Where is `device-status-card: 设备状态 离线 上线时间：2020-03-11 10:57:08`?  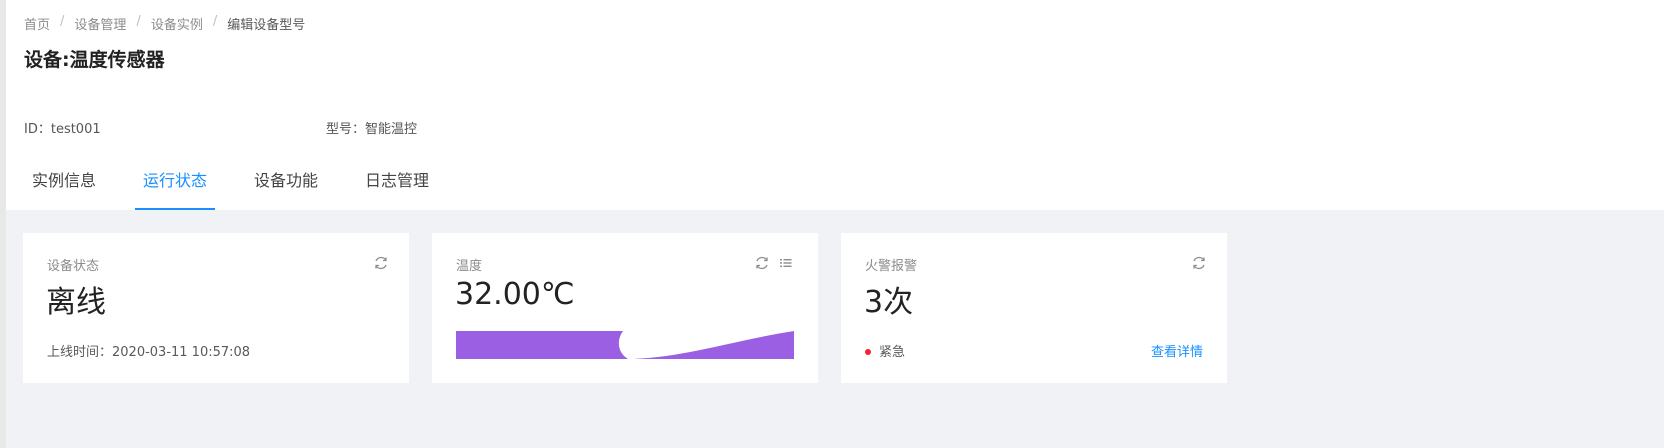
device-status-card: 设备状态 离线 上线时间：2020-03-11 10:57:08 is located at coordinates (216, 308).